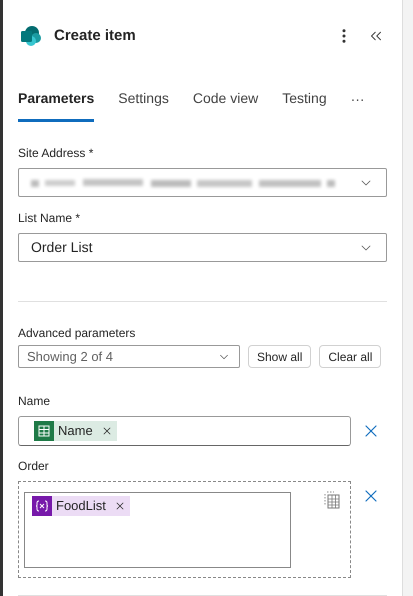  What do you see at coordinates (44, 431) in the screenshot?
I see `spreadsheet-icon` at bounding box center [44, 431].